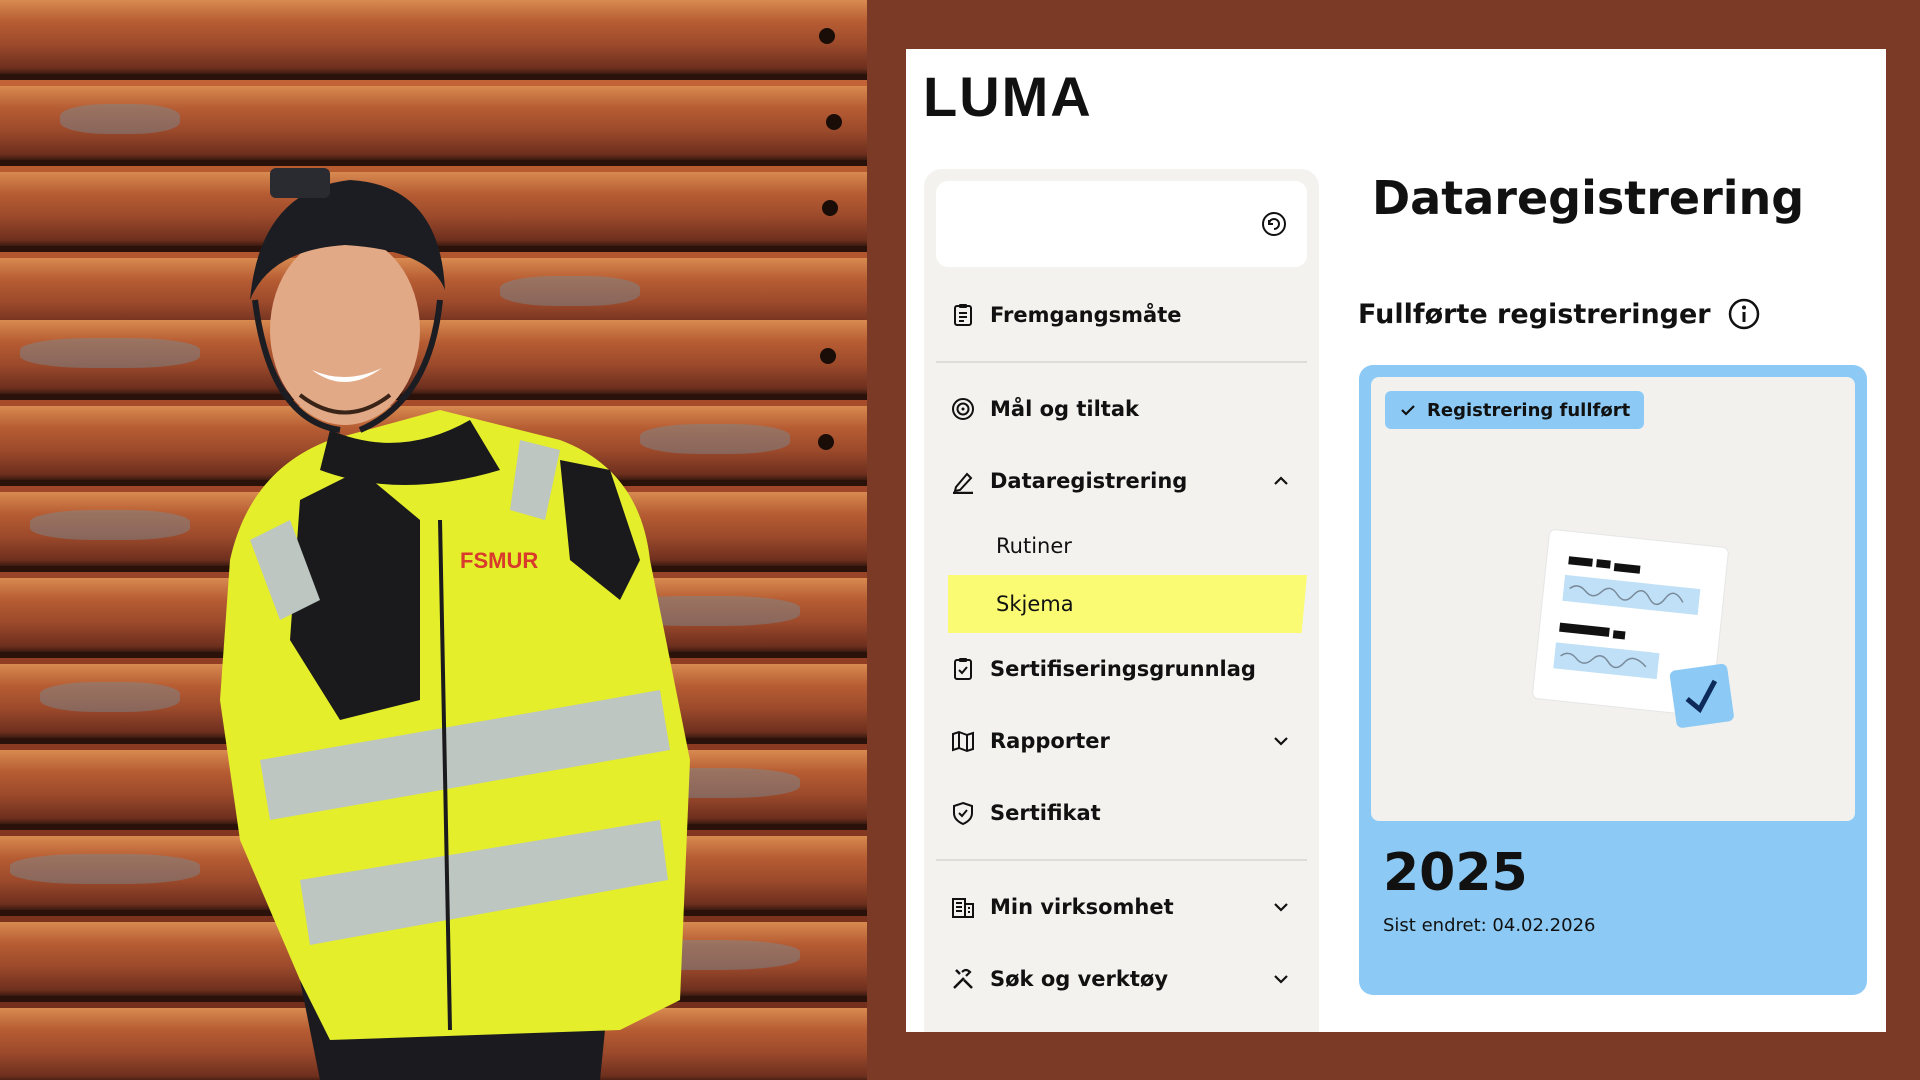 This screenshot has width=1920, height=1080. I want to click on sidebar-item-sertifiseringsgrunnlag: Sertifiseringsgrunnlag, so click(1121, 669).